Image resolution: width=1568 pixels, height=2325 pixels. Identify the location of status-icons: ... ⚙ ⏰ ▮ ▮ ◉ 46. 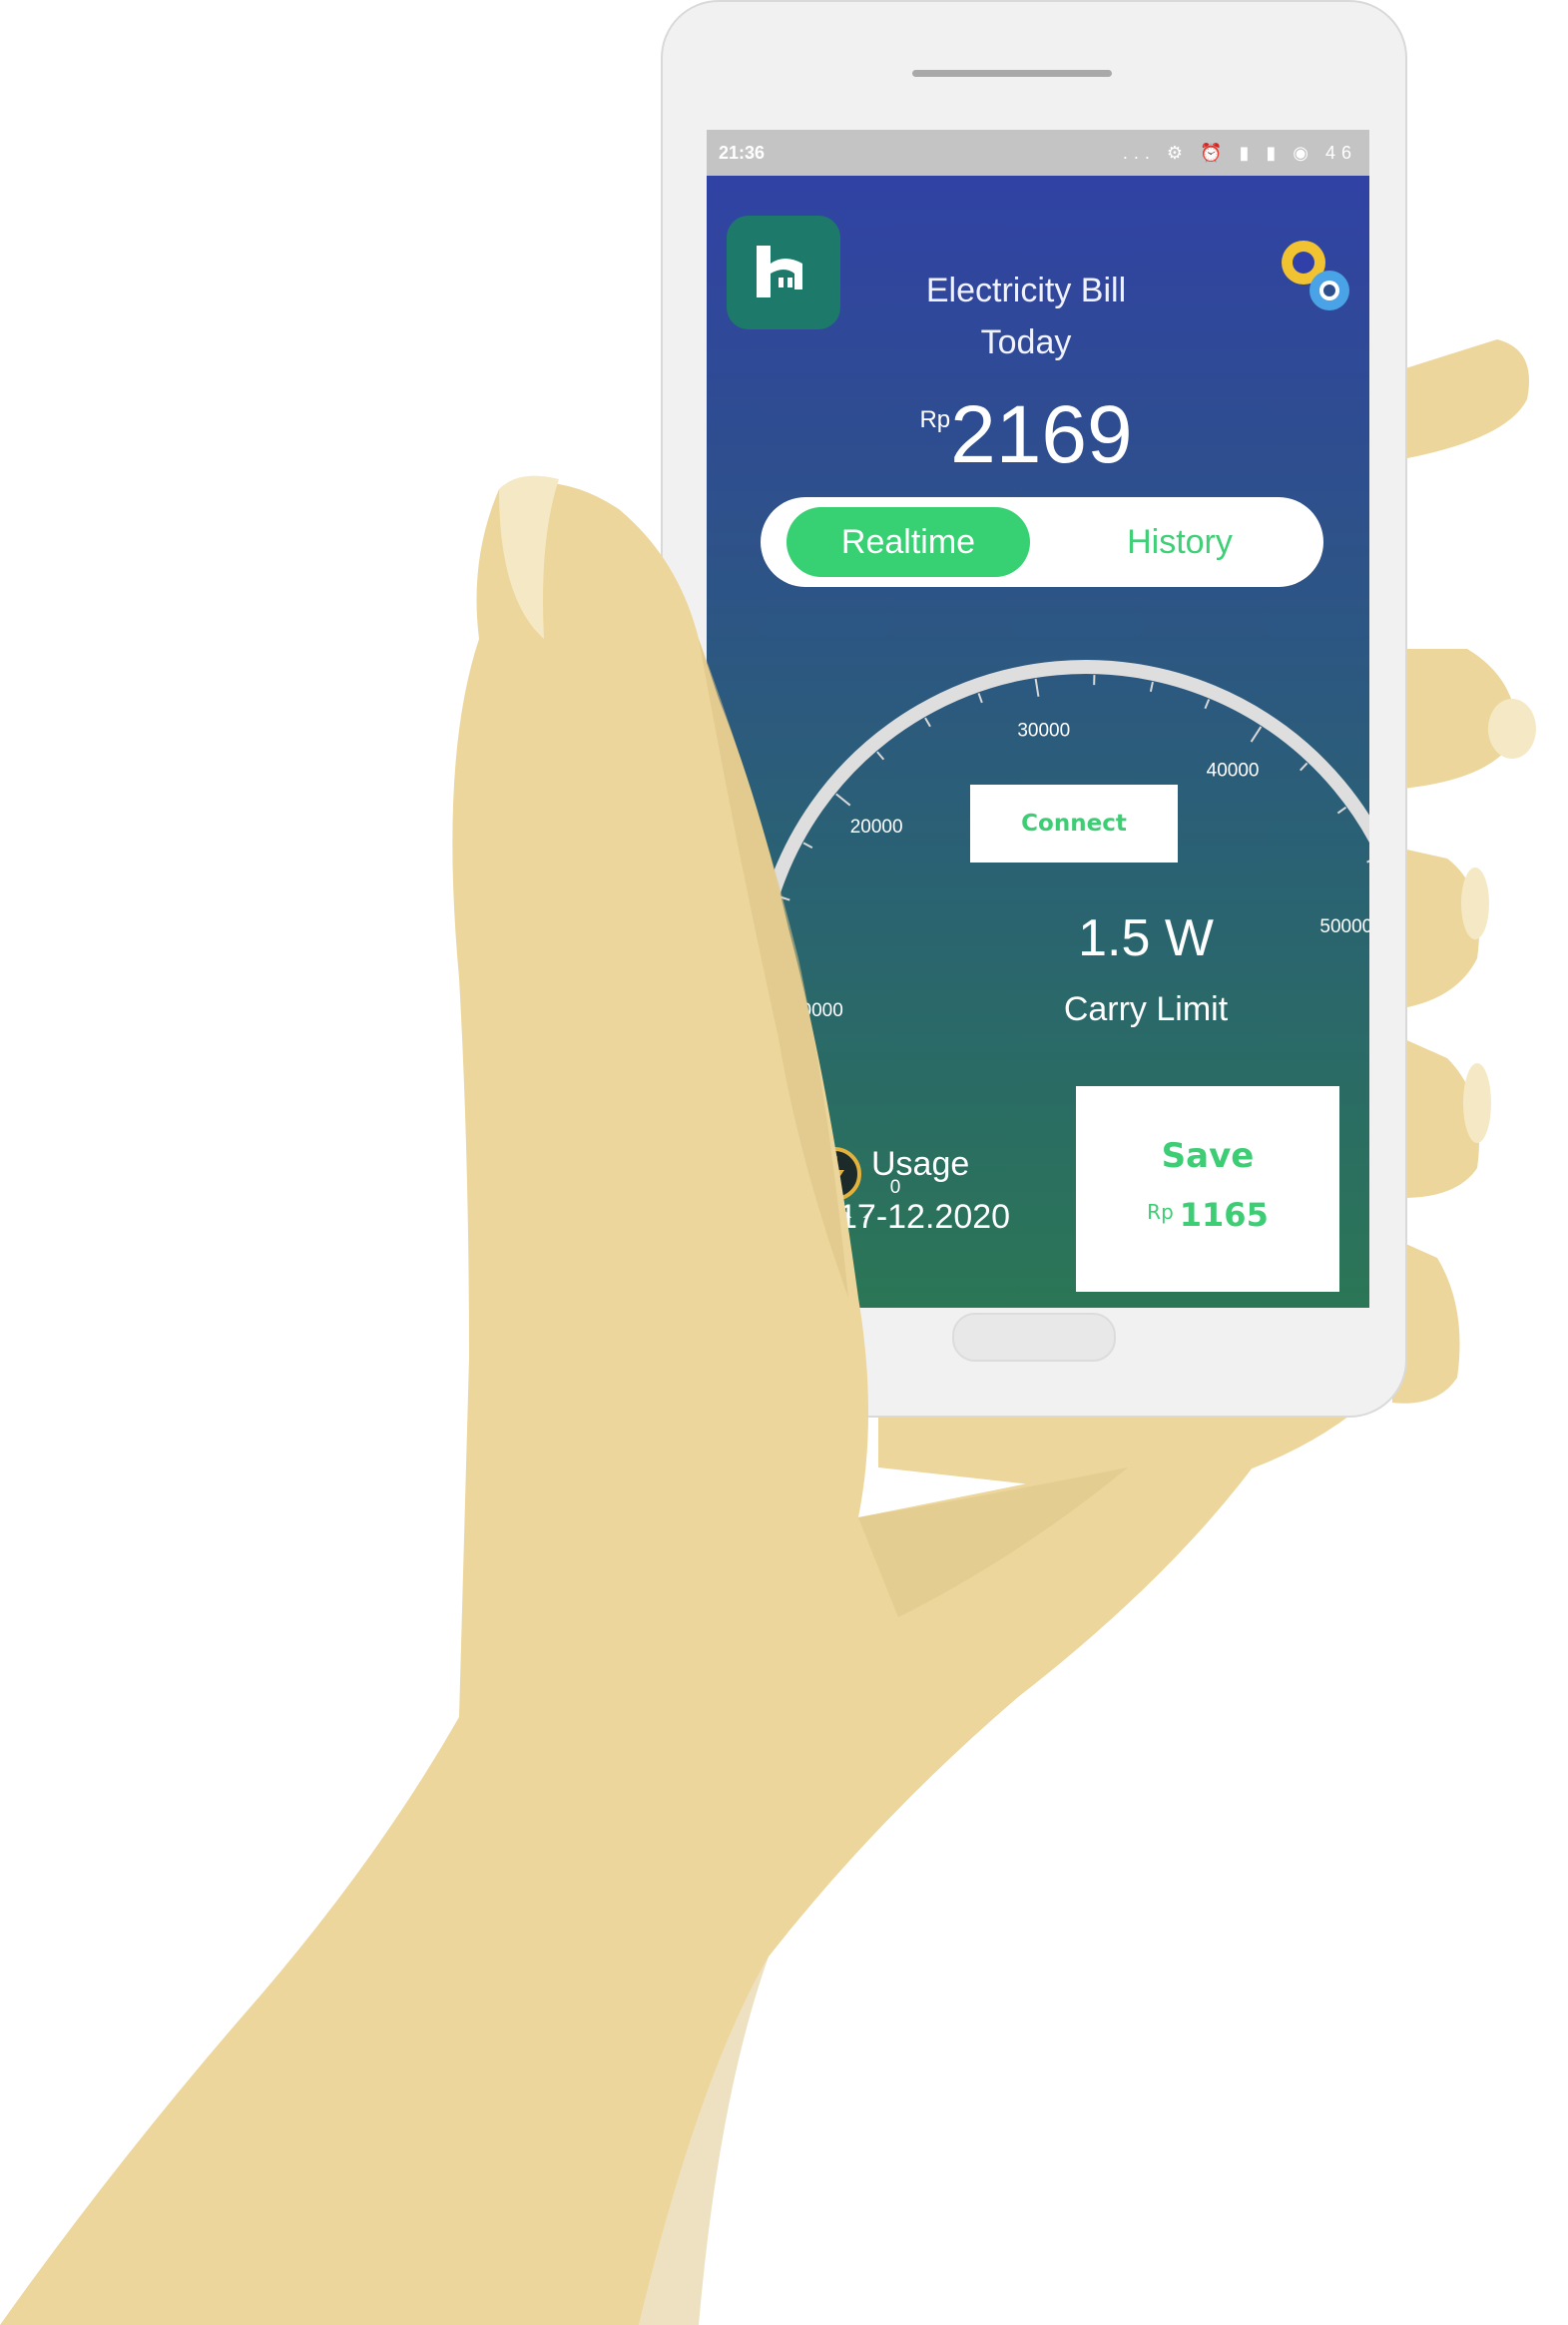
(1239, 152).